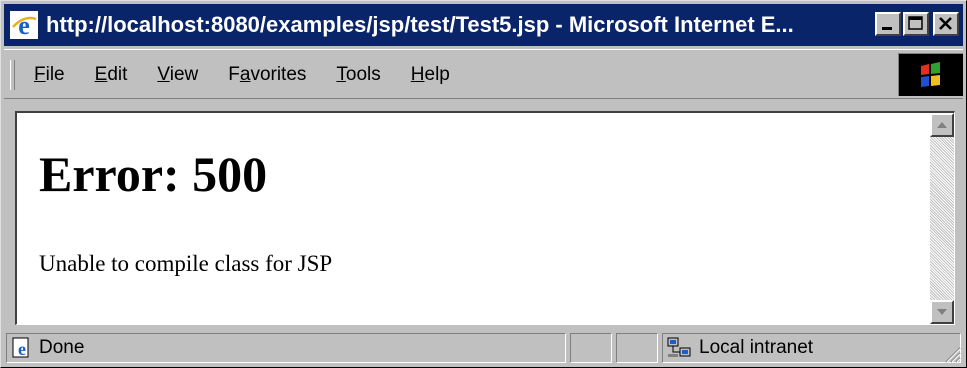 Image resolution: width=967 pixels, height=368 pixels. I want to click on arrow-up-icon, so click(942, 125).